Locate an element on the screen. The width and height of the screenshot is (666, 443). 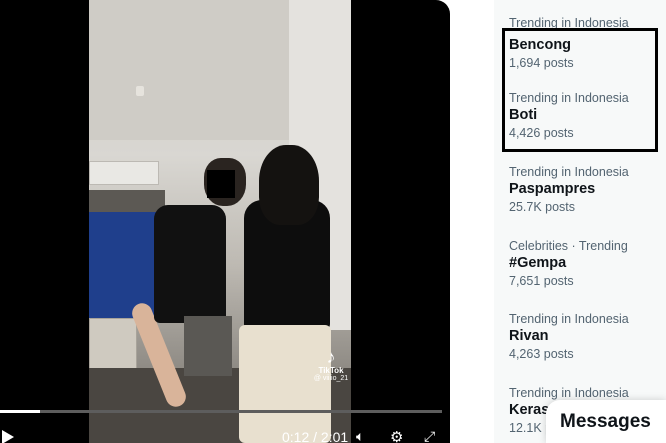
tiktok-watermark-name: TikTok is located at coordinates (331, 370).